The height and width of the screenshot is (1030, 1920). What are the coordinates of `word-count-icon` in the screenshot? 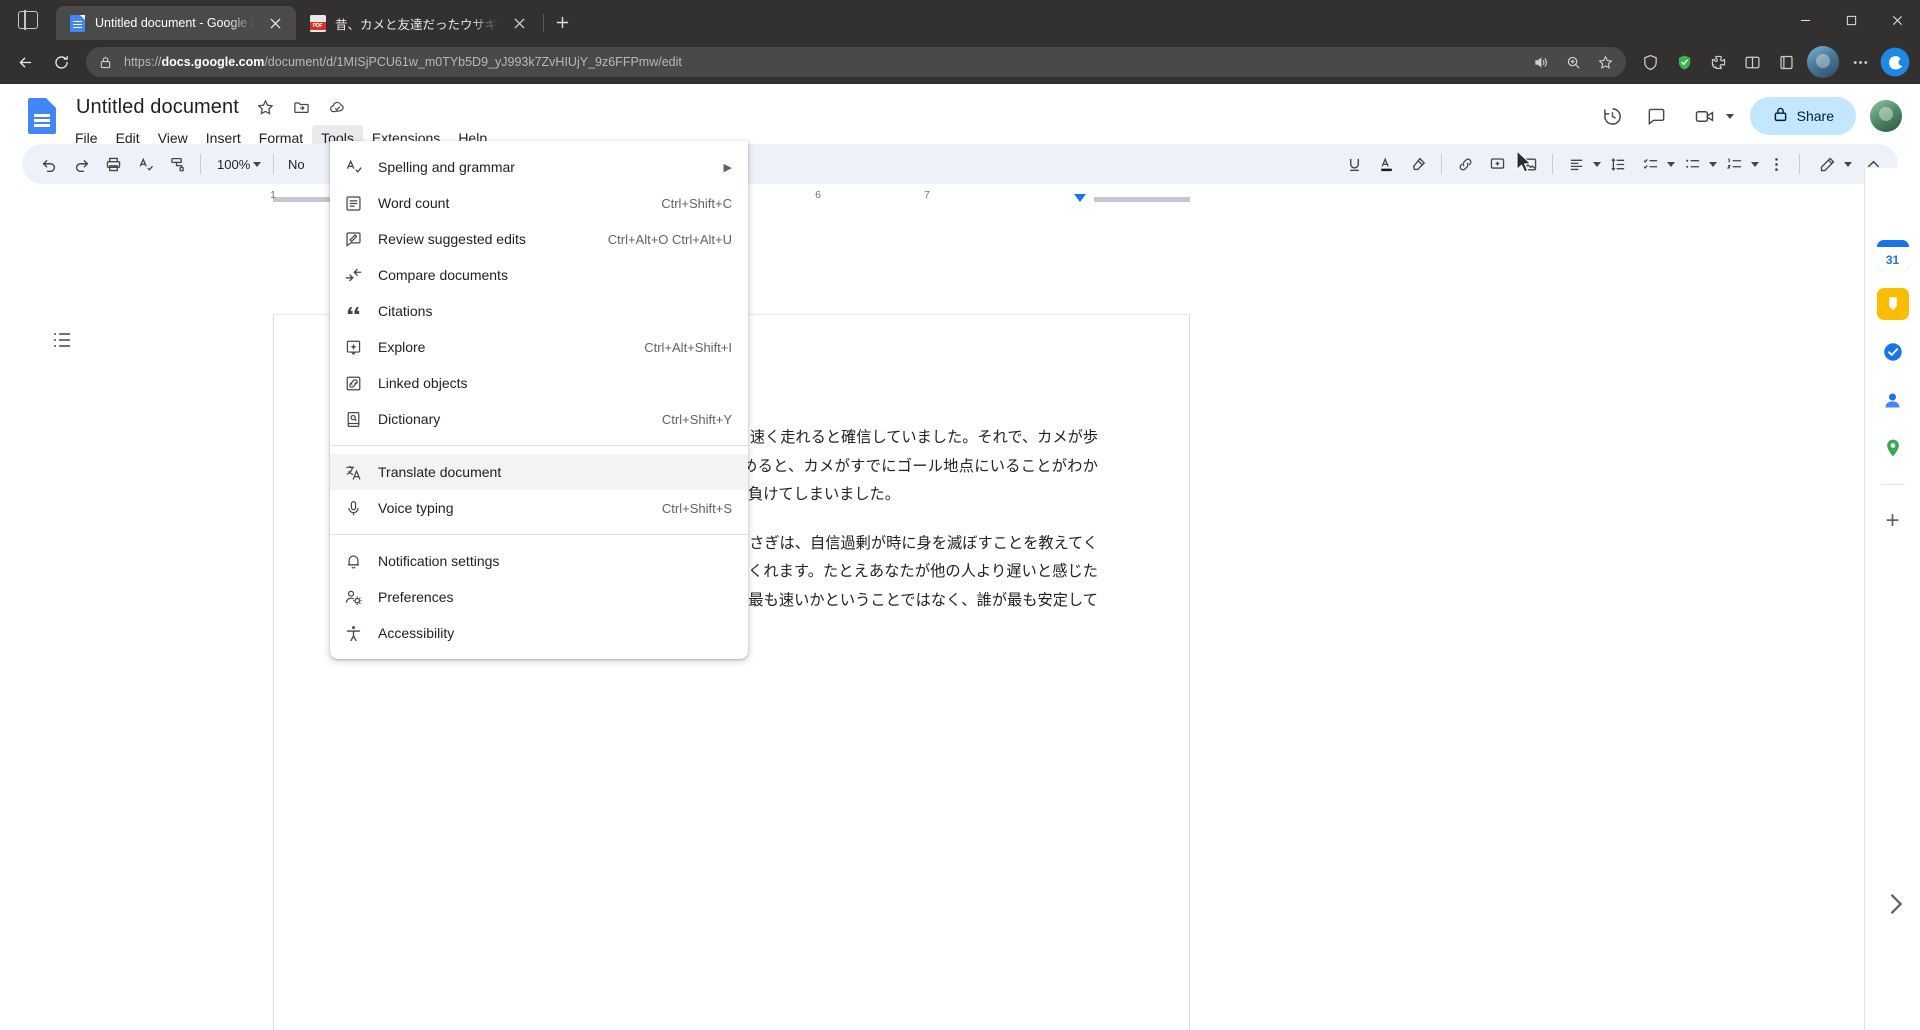 It's located at (361, 203).